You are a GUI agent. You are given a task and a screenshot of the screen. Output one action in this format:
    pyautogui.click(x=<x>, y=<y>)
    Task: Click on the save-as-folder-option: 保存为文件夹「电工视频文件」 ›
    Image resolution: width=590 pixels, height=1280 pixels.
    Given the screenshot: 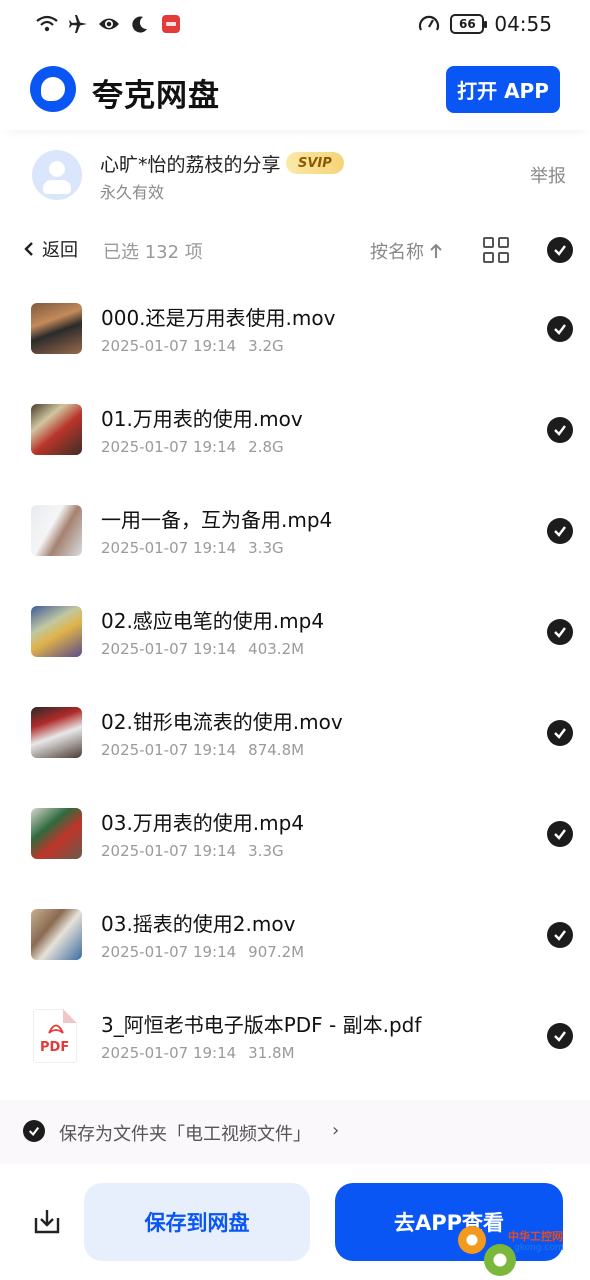 What is the action you would take?
    pyautogui.click(x=295, y=1132)
    